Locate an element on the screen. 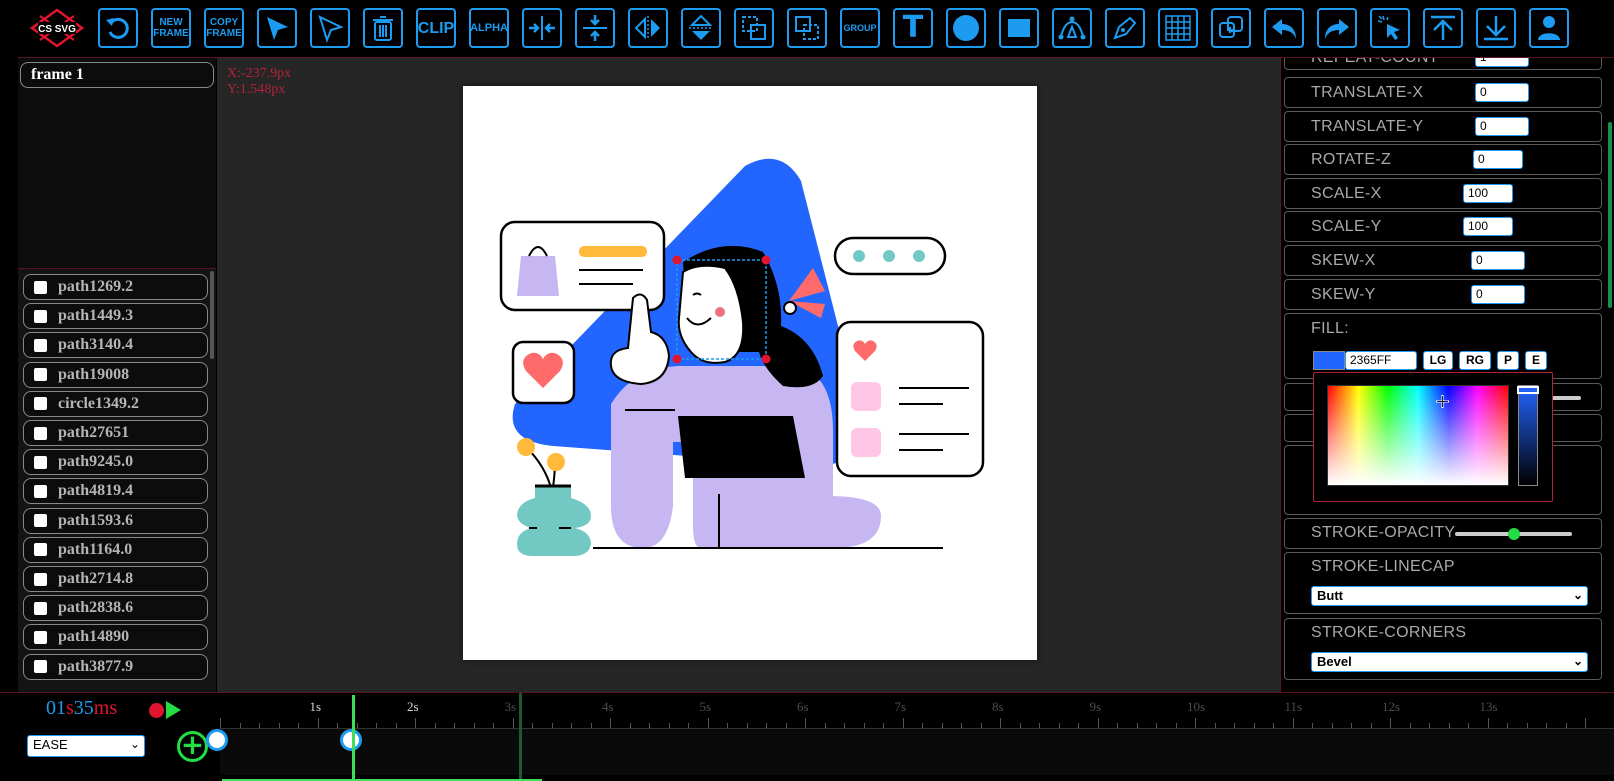 The height and width of the screenshot is (781, 1614). saturation-value-area is located at coordinates (1418, 435).